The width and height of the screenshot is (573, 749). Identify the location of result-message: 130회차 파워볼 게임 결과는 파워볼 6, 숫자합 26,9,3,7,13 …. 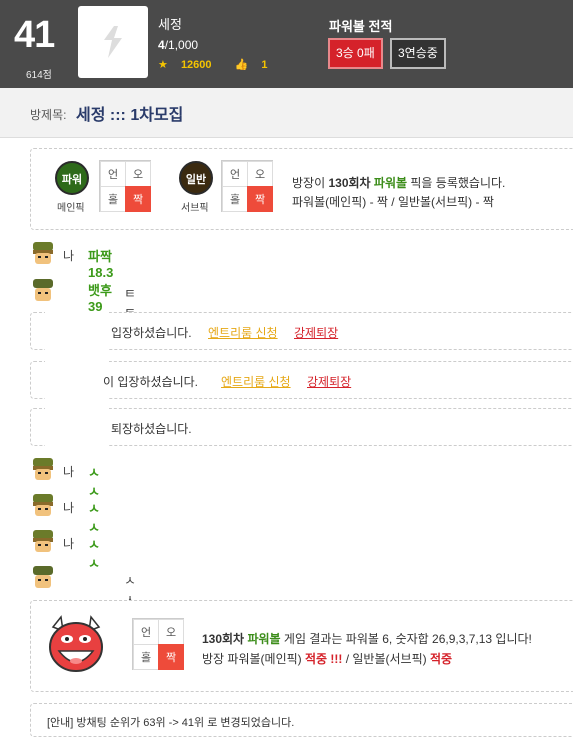
(367, 649).